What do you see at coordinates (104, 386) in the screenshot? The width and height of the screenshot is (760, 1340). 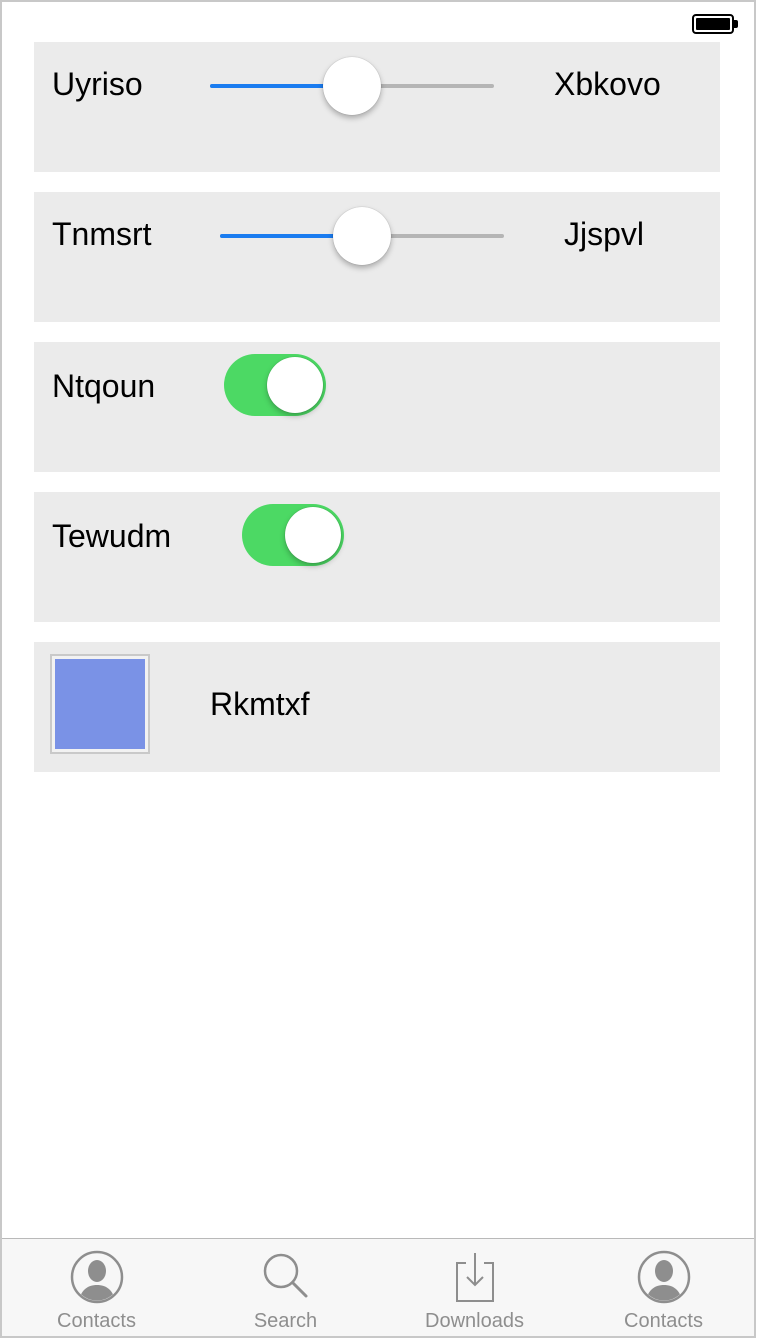 I see `switch-label: Ntqoun` at bounding box center [104, 386].